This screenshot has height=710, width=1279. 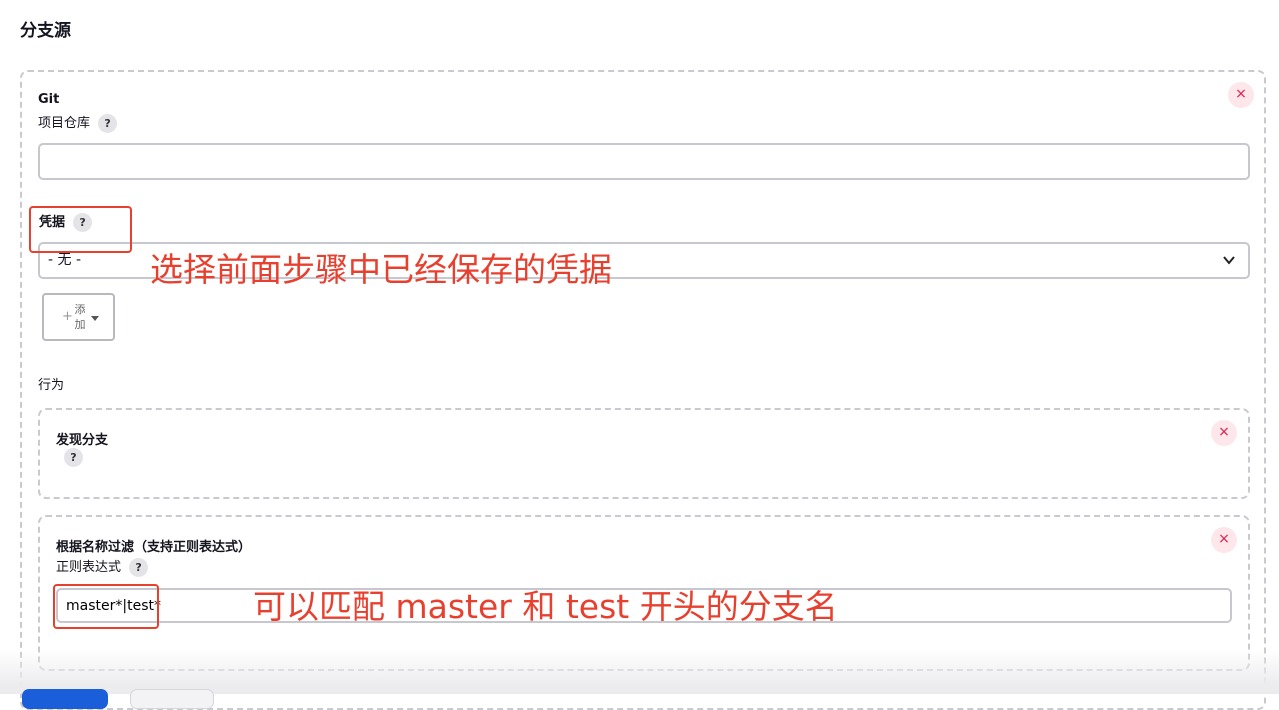 What do you see at coordinates (65, 699) in the screenshot?
I see `save-button` at bounding box center [65, 699].